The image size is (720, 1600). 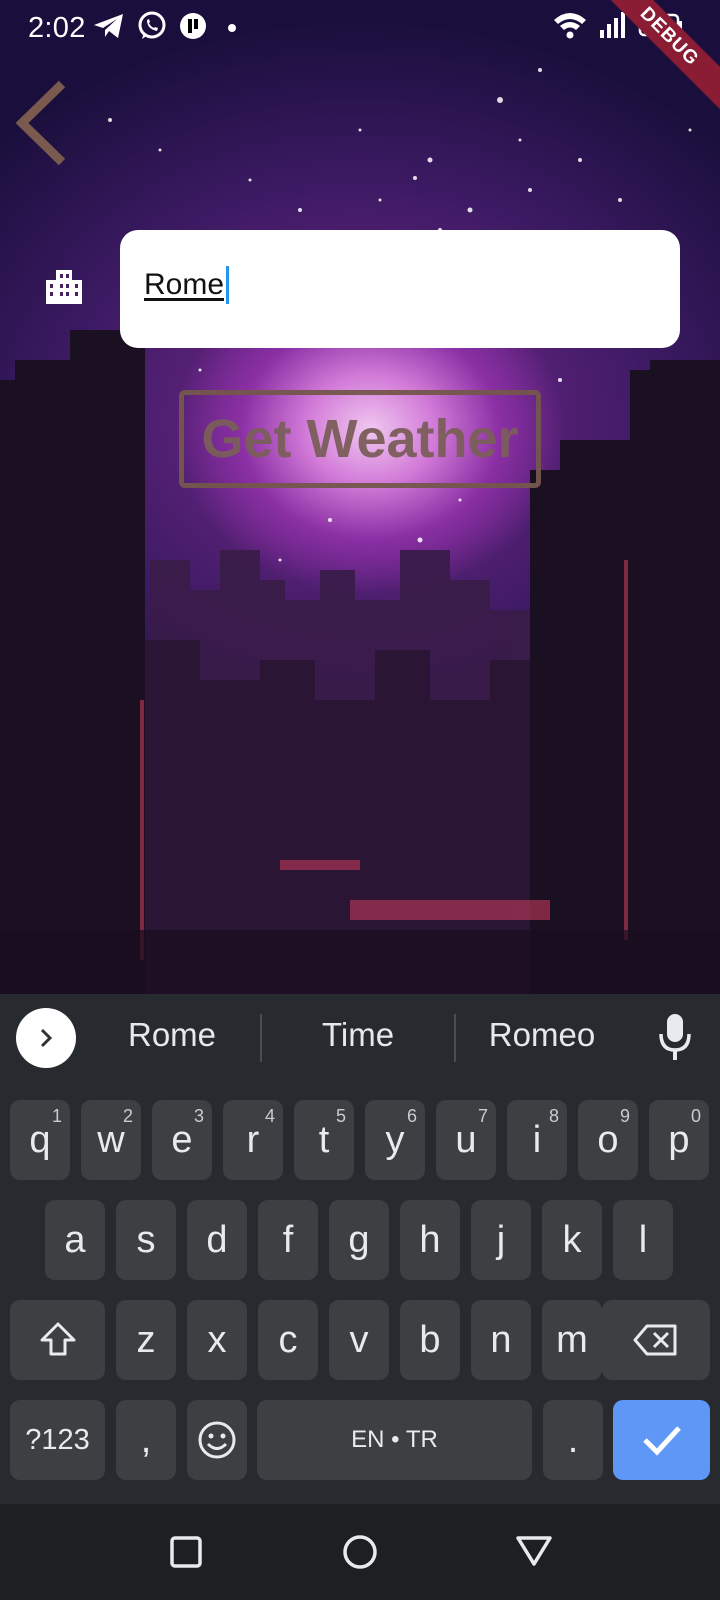 I want to click on key-g: g, so click(x=359, y=1240).